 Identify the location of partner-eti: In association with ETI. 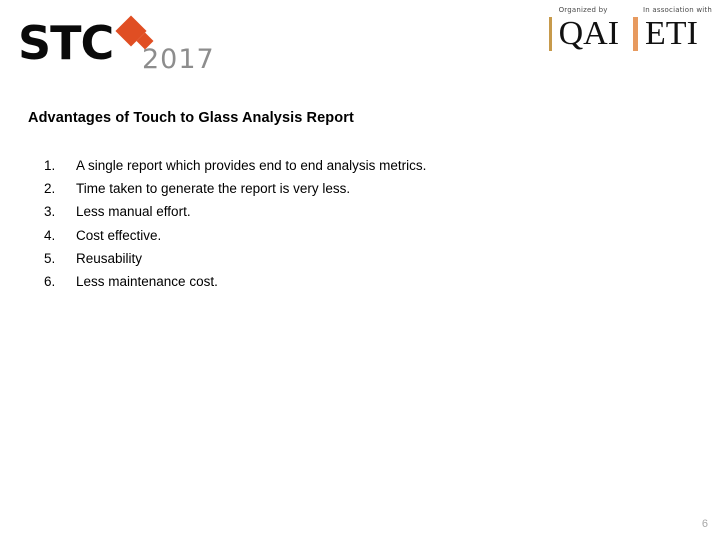
(672, 28).